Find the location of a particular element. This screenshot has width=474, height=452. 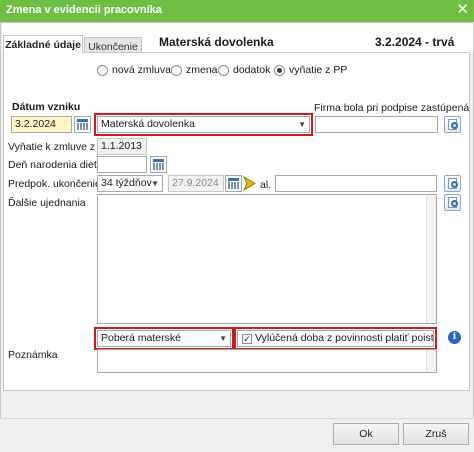

typ-zmeny-value: Materská dovolenka is located at coordinates (148, 124).